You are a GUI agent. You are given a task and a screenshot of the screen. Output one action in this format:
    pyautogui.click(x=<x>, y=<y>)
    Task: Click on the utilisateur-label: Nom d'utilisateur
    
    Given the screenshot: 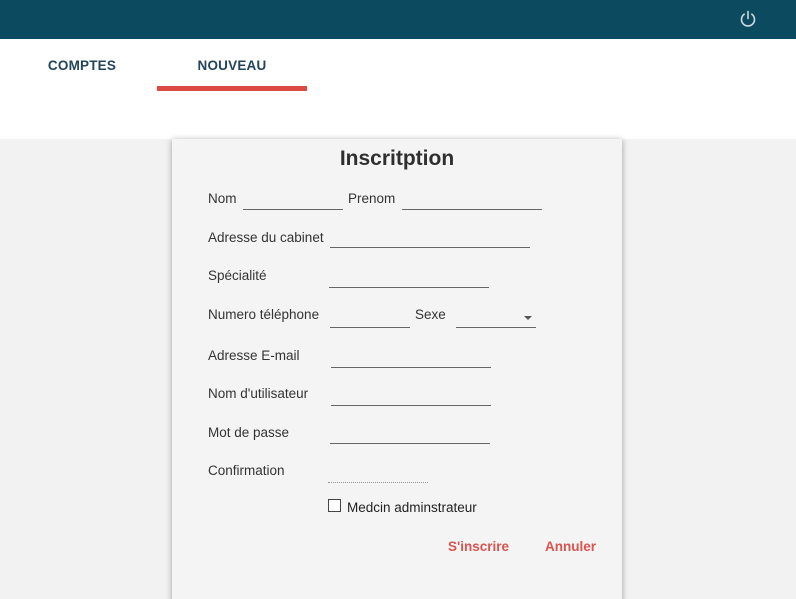 What is the action you would take?
    pyautogui.click(x=258, y=393)
    